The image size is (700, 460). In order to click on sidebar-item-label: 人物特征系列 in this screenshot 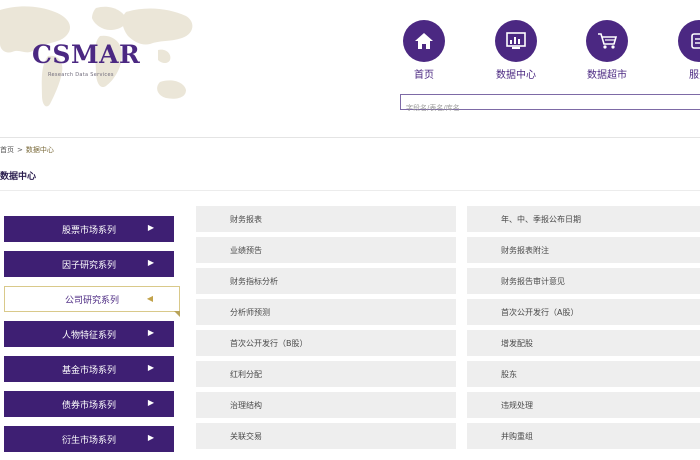, I will do `click(88, 335)`.